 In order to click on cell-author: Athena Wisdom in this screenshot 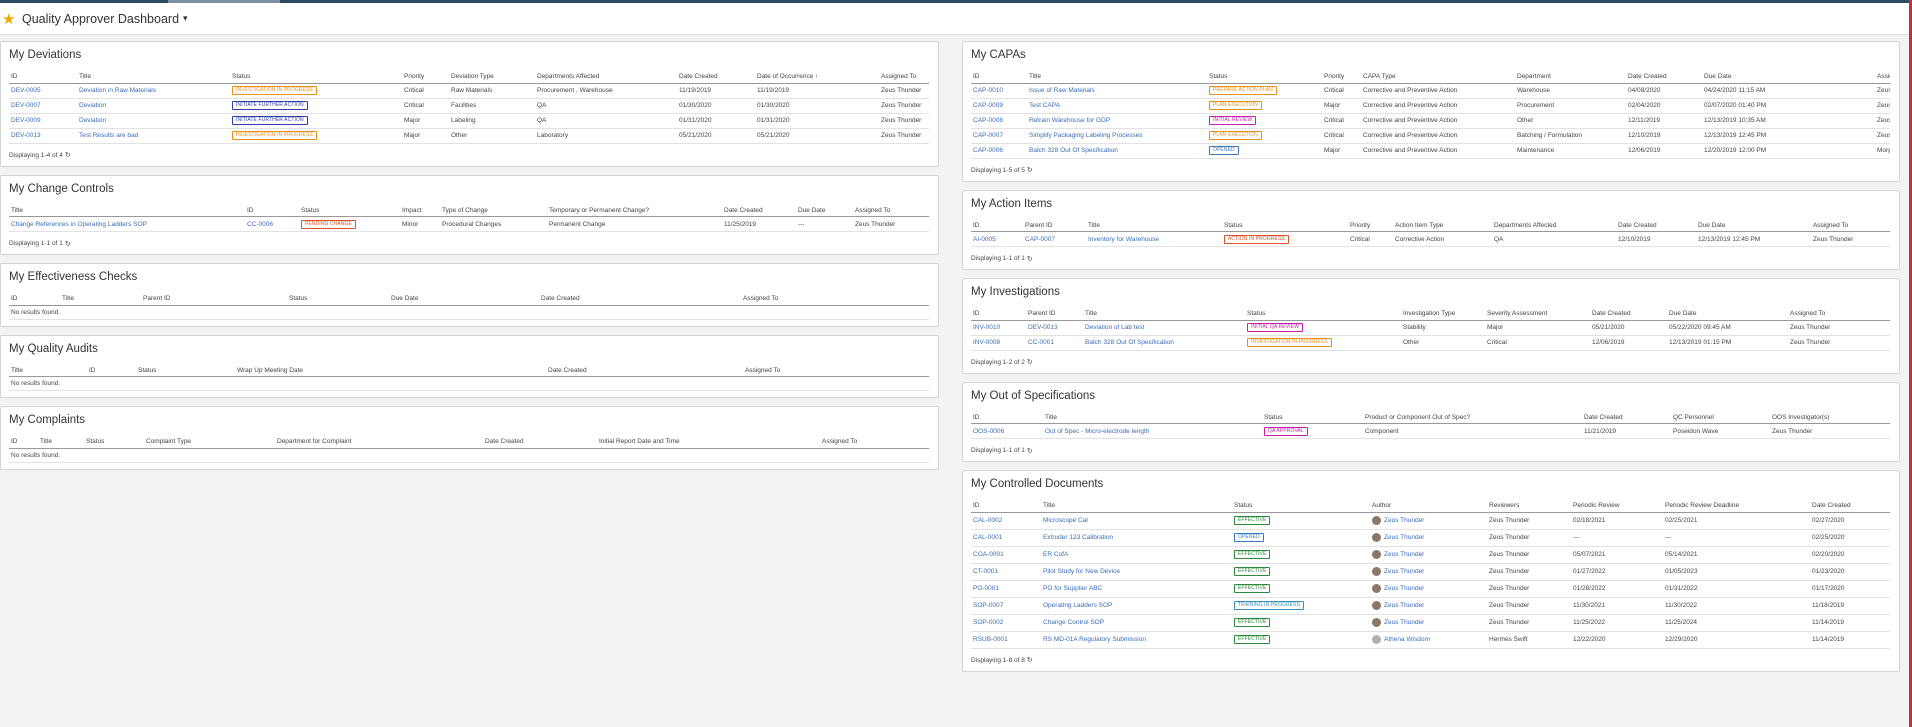, I will do `click(1428, 640)`.